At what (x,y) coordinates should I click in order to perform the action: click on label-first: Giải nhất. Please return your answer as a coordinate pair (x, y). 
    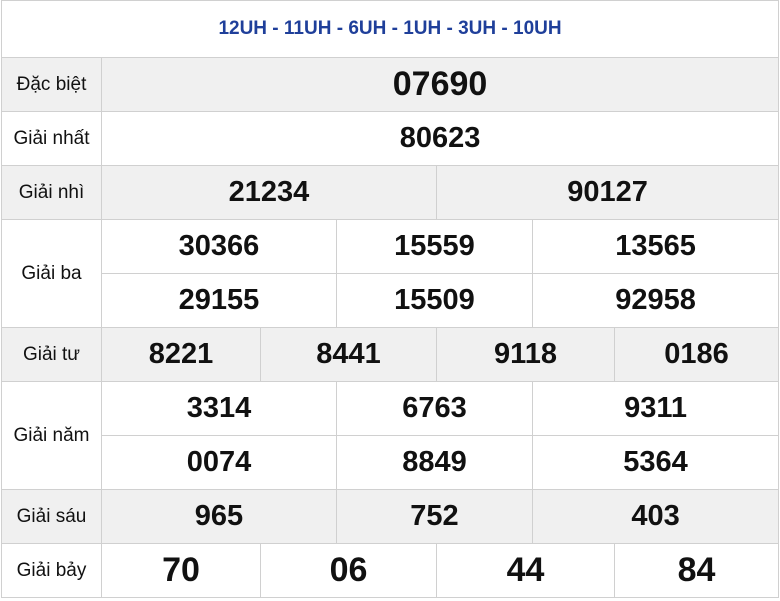
    Looking at the image, I should click on (51, 138).